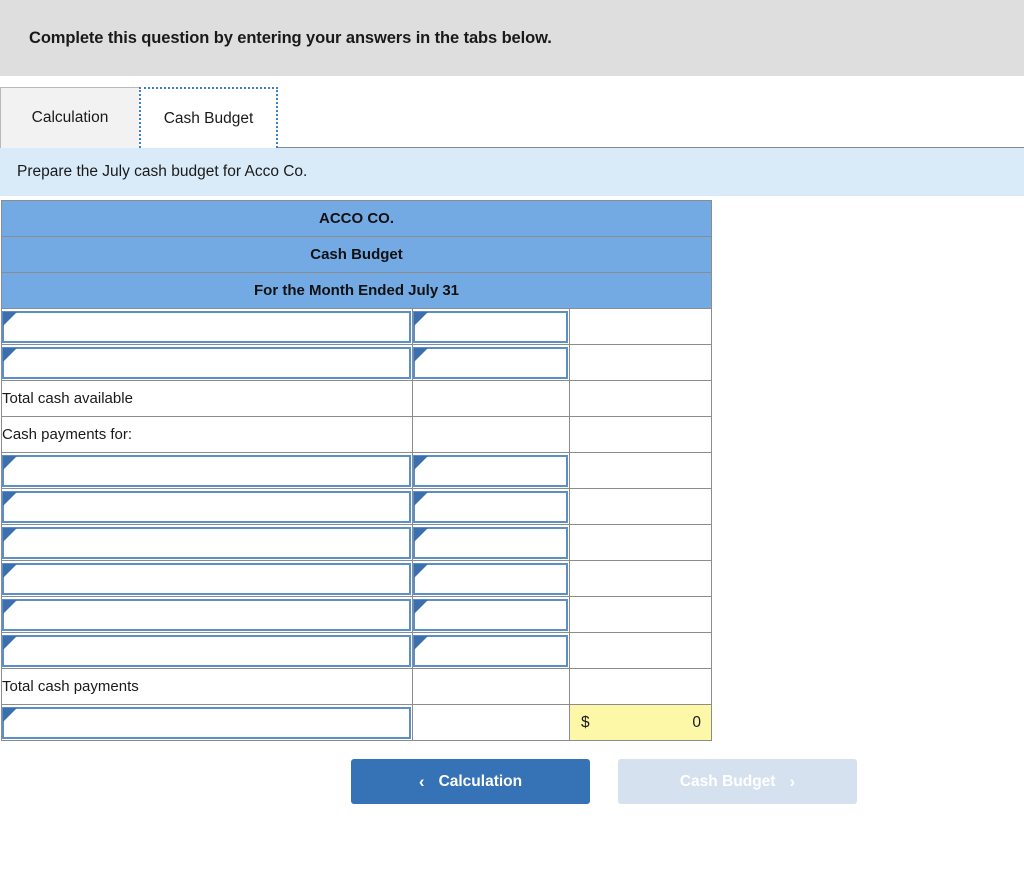 The height and width of the screenshot is (891, 1024). What do you see at coordinates (697, 722) in the screenshot?
I see `computed-total-value: 0` at bounding box center [697, 722].